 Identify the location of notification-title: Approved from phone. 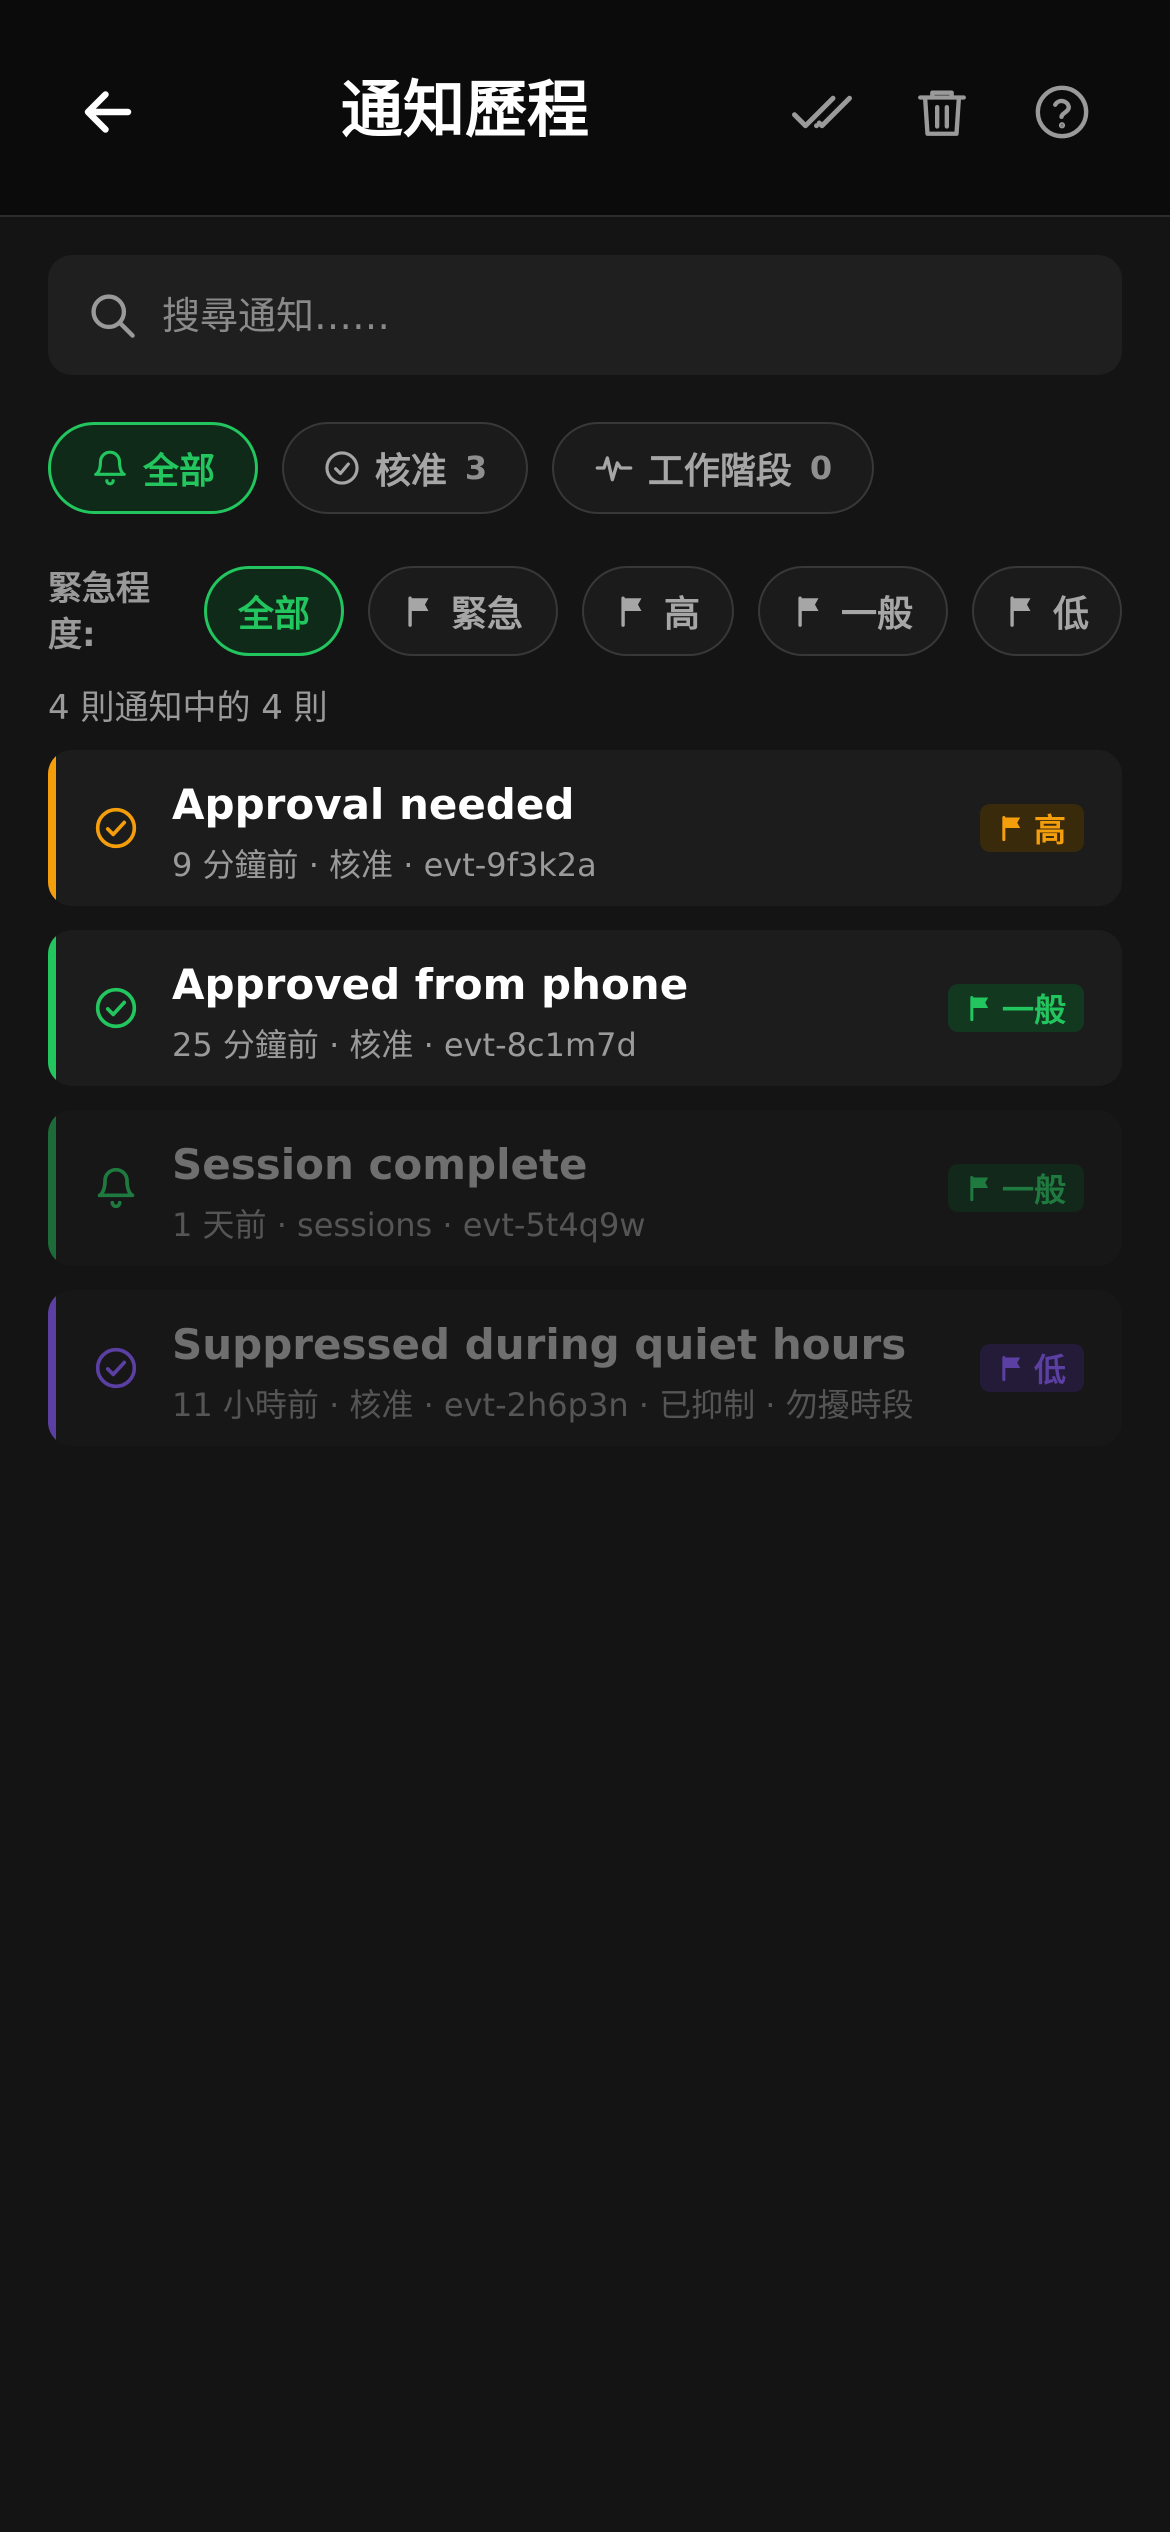
(430, 984).